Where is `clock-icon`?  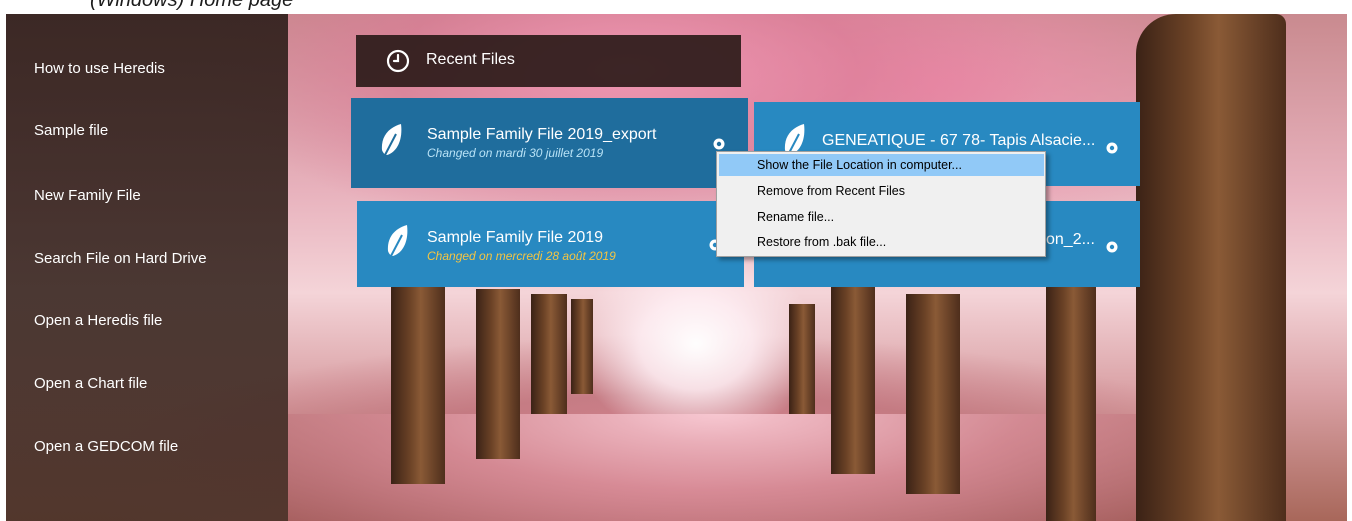 clock-icon is located at coordinates (398, 61).